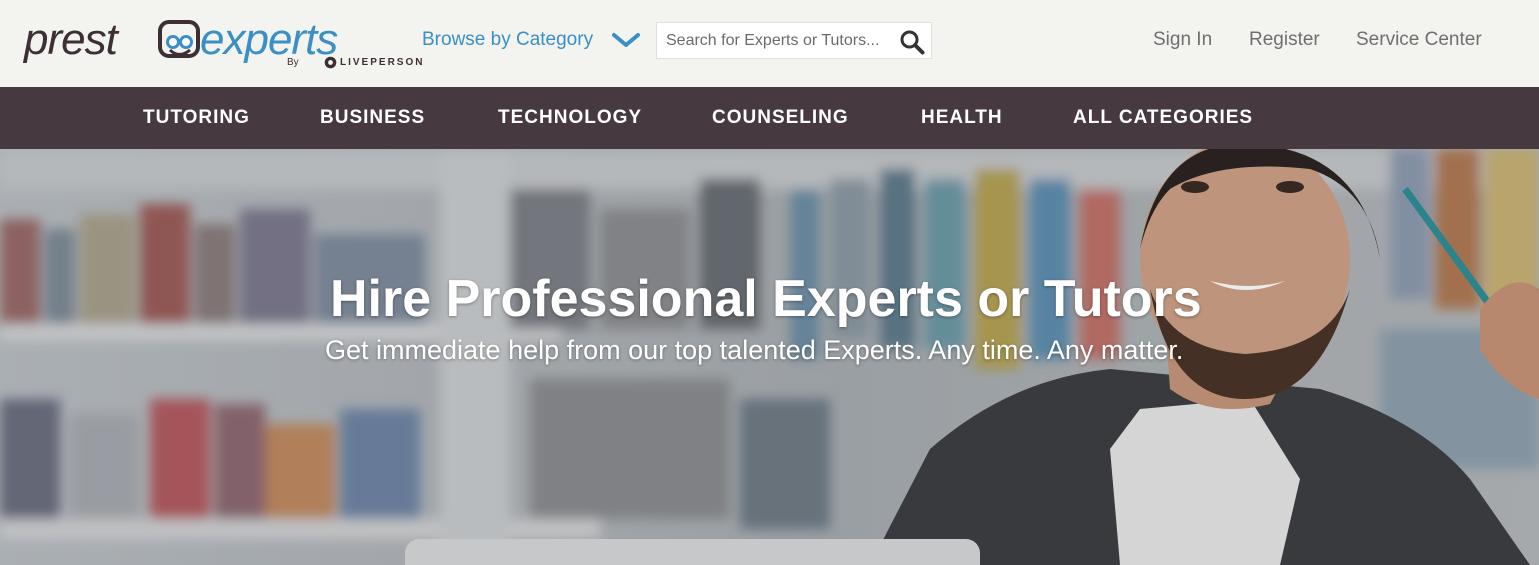  I want to click on liveperson-gear-icon, so click(330, 62).